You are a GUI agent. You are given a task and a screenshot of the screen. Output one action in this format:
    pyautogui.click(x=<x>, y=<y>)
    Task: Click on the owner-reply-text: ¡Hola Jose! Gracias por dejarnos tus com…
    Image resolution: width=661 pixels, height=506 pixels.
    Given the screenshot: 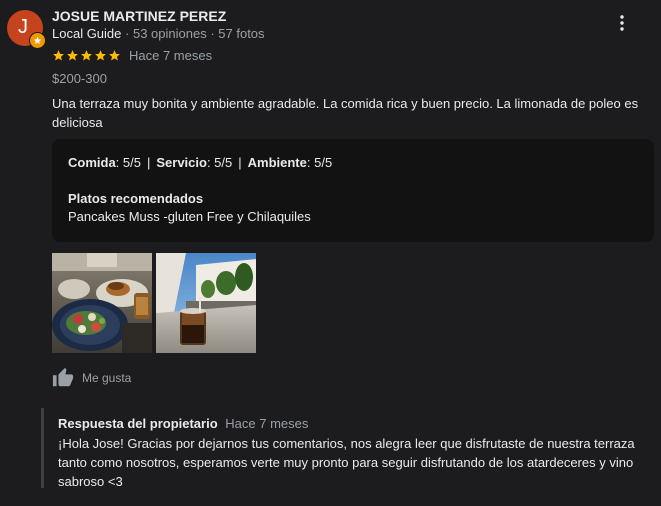 What is the action you would take?
    pyautogui.click(x=346, y=462)
    